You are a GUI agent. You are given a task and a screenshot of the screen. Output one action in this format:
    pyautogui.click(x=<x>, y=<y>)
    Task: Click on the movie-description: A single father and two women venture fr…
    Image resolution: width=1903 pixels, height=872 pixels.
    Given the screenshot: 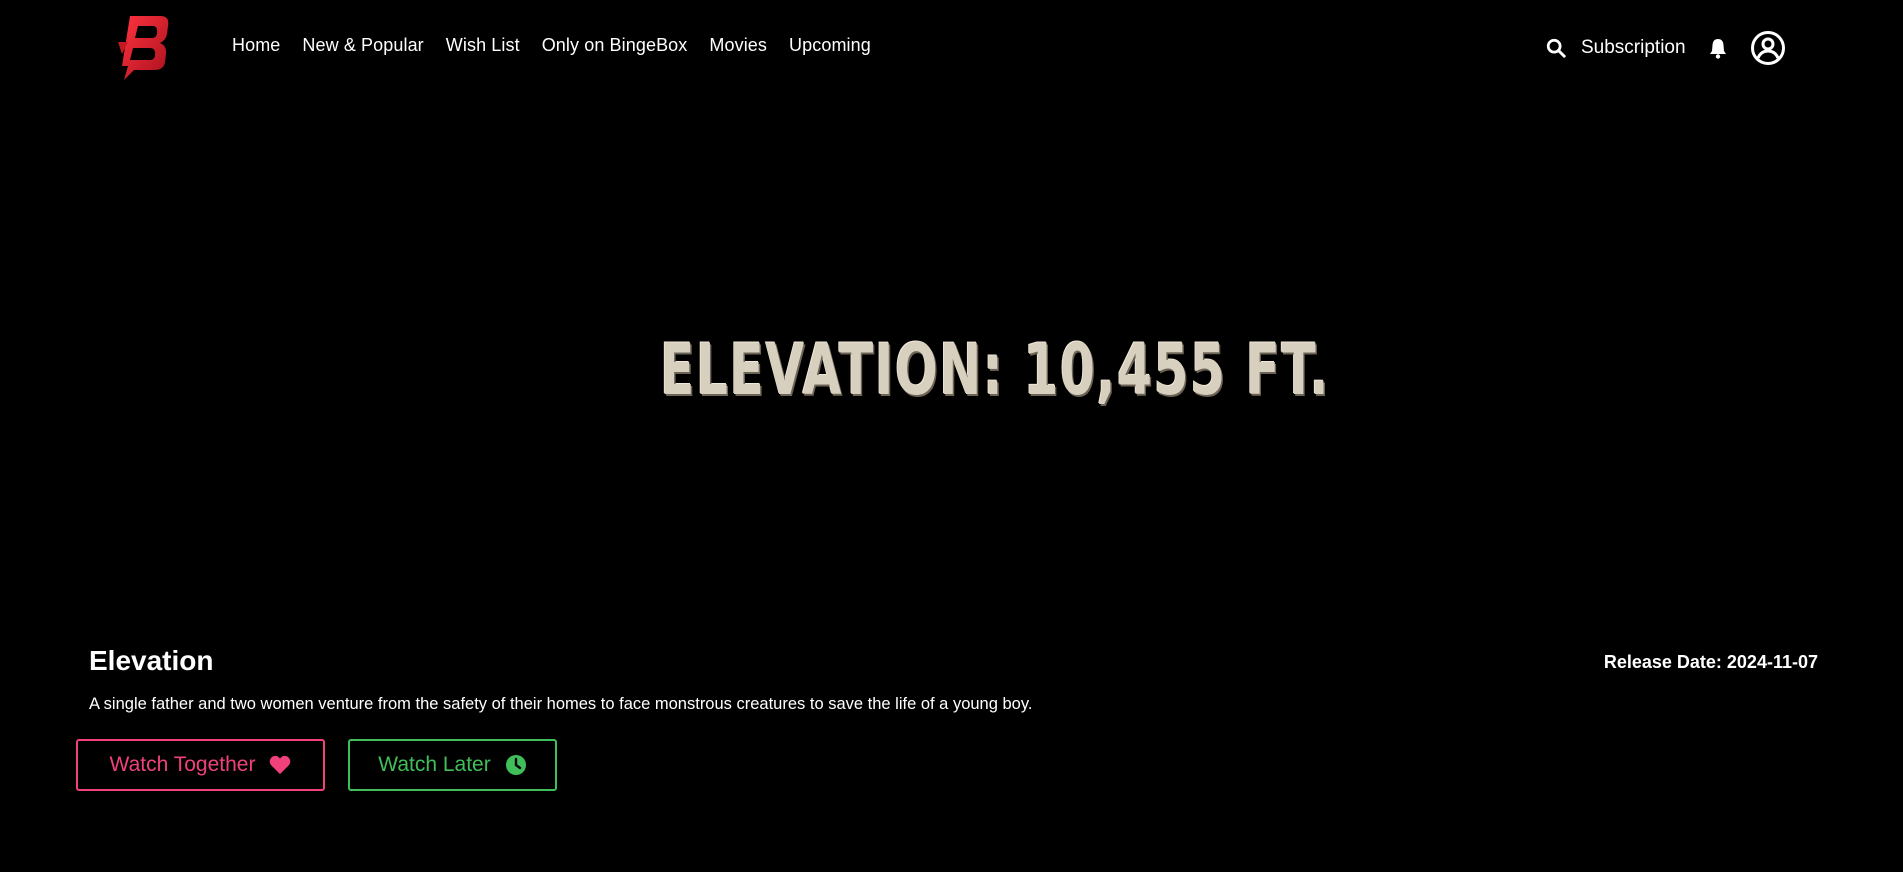 What is the action you would take?
    pyautogui.click(x=561, y=704)
    